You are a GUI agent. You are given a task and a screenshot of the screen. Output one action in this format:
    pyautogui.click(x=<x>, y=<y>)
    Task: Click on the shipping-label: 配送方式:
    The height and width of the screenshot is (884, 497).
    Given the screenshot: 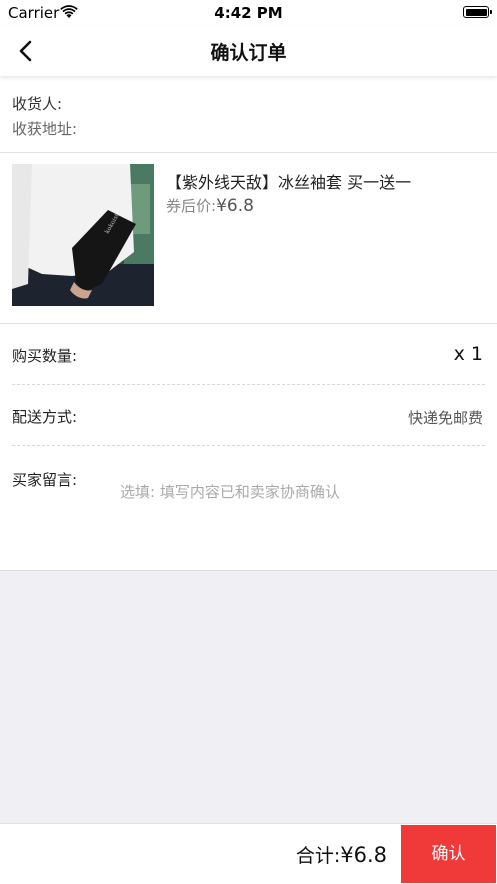 What is the action you would take?
    pyautogui.click(x=45, y=417)
    